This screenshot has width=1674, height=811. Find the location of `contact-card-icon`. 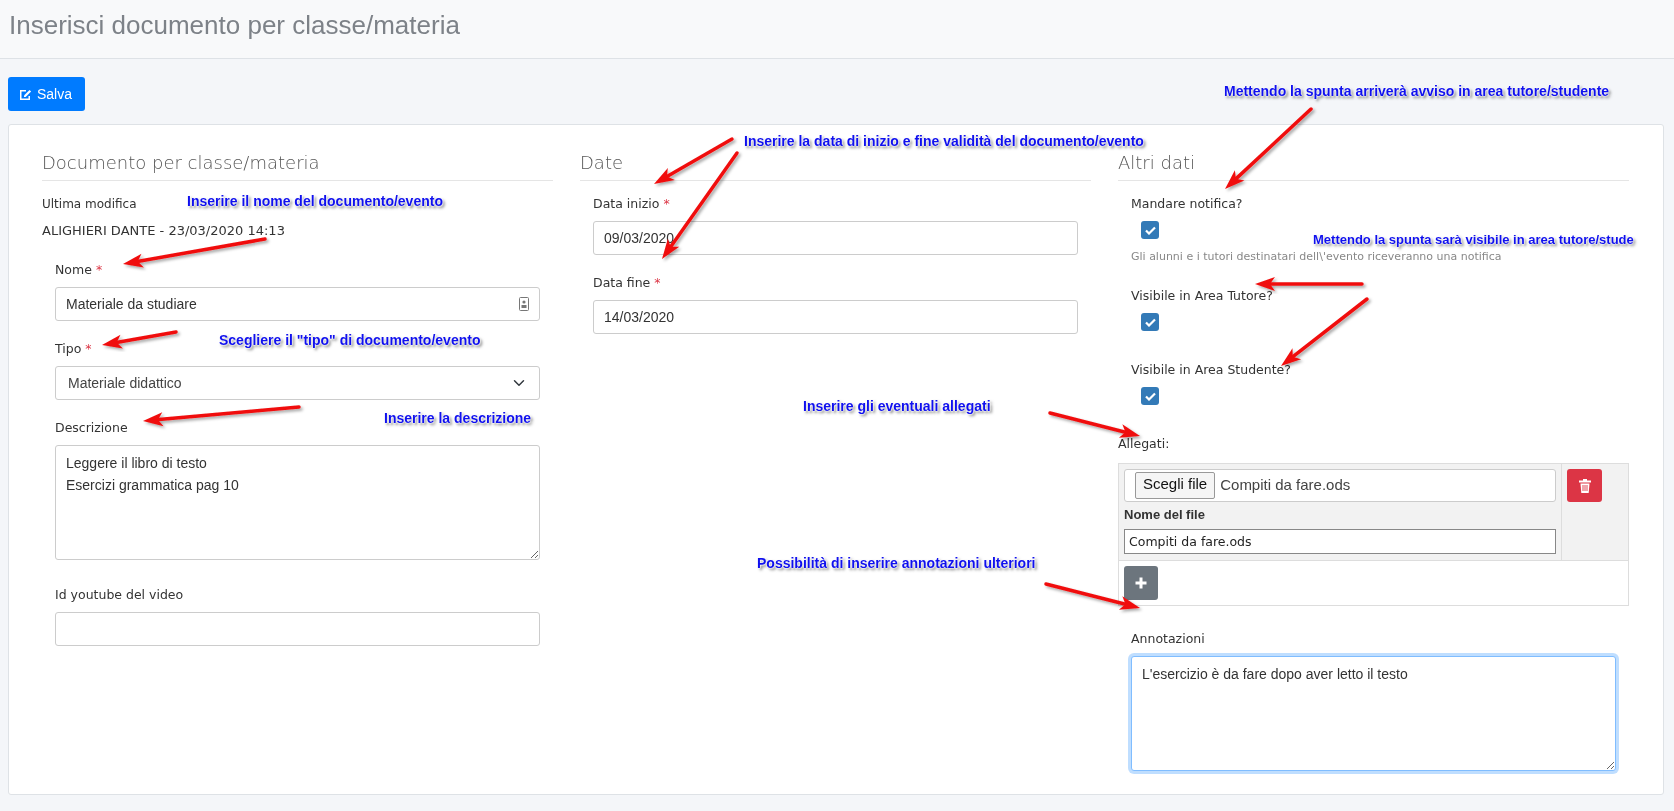

contact-card-icon is located at coordinates (524, 304).